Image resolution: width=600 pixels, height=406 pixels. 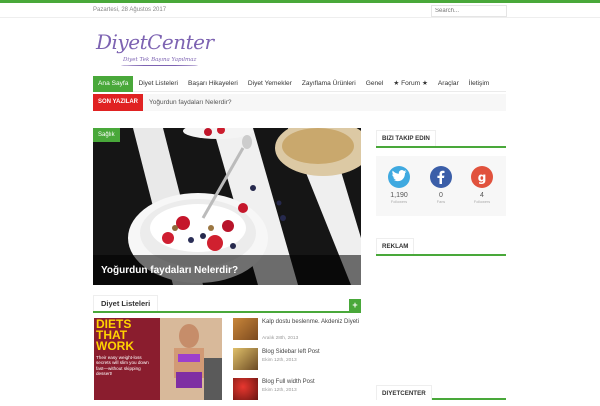 I want to click on facebook-count: 0, so click(x=441, y=195).